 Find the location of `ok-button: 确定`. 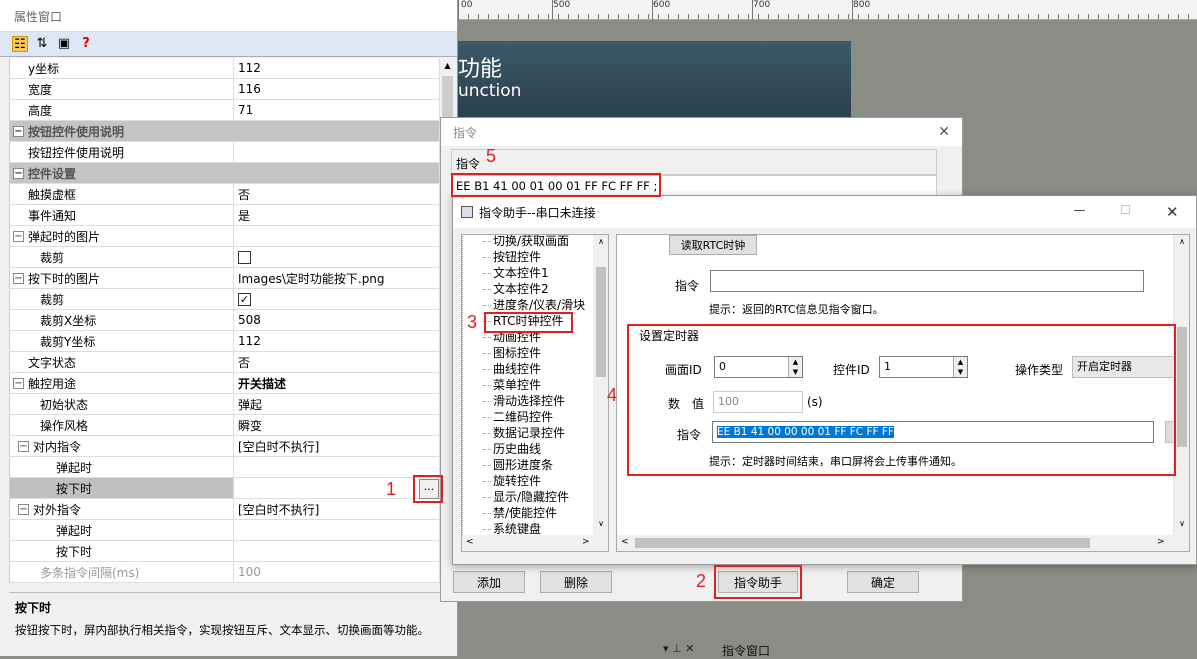

ok-button: 确定 is located at coordinates (883, 582).